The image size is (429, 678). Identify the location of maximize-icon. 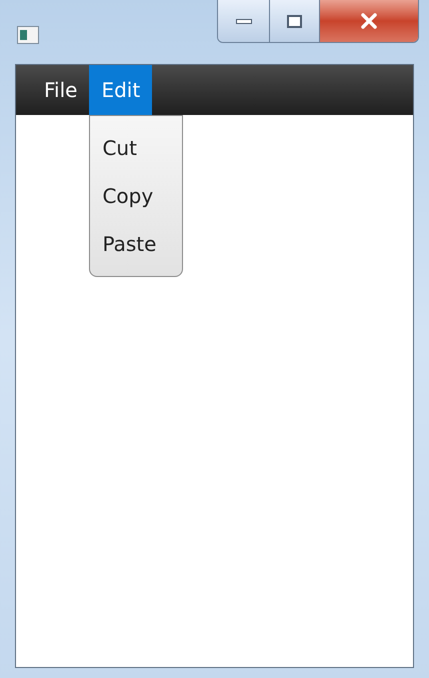
(294, 21).